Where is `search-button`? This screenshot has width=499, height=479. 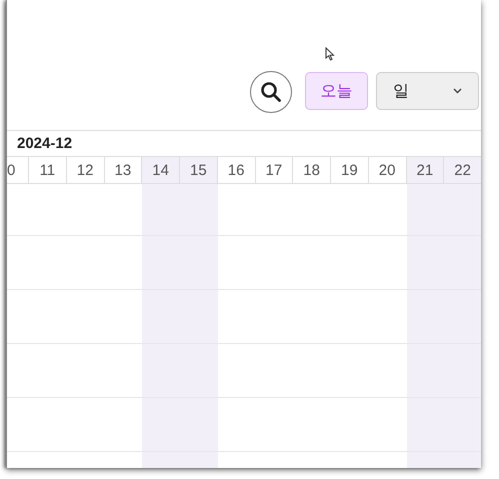
search-button is located at coordinates (271, 92).